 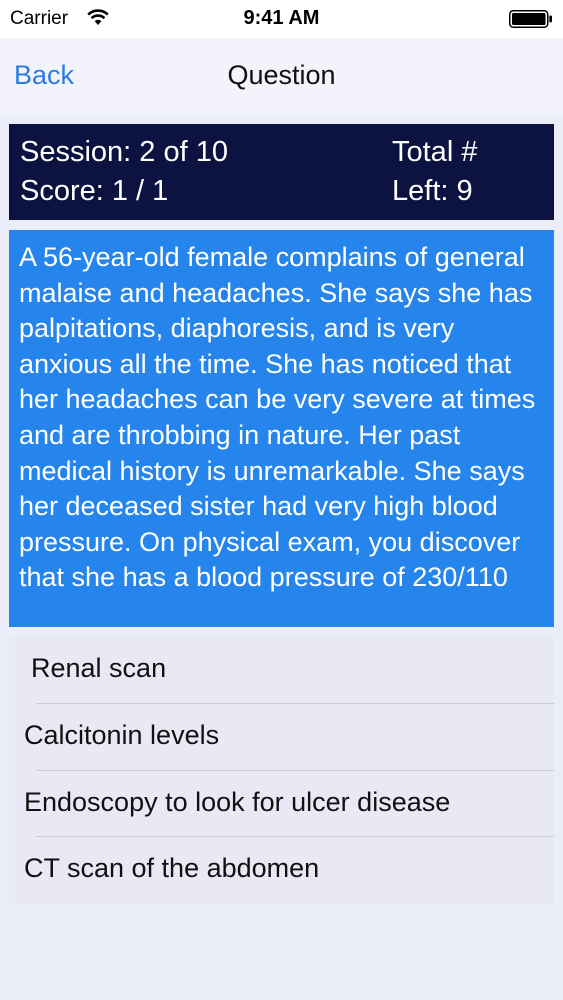 I want to click on answer-option: CT scan of the abdomen, so click(x=281, y=870).